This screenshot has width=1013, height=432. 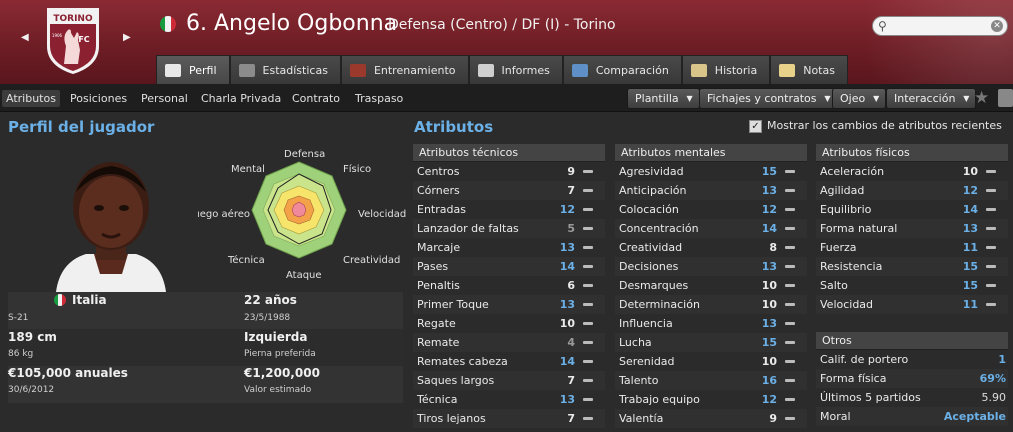 I want to click on tab-notas: Notas, so click(x=809, y=69).